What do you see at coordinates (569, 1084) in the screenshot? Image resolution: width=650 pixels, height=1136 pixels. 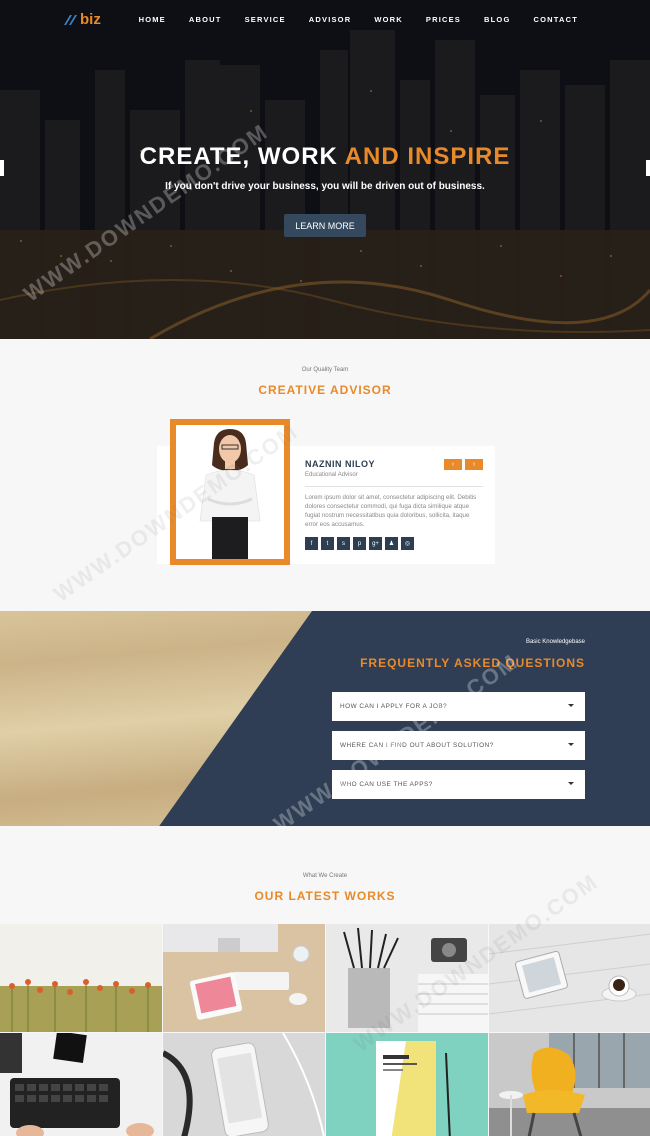 I see `portfolio-item-yellow-chair` at bounding box center [569, 1084].